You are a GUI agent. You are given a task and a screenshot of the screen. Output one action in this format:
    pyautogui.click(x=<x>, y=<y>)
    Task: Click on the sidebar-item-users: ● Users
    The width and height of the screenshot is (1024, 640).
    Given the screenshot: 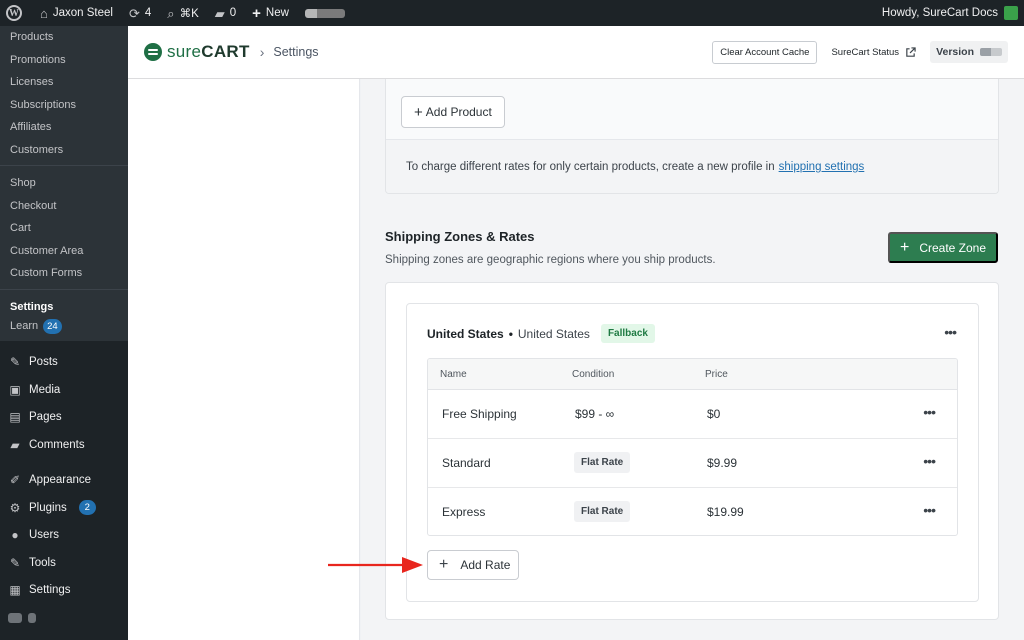 What is the action you would take?
    pyautogui.click(x=64, y=536)
    